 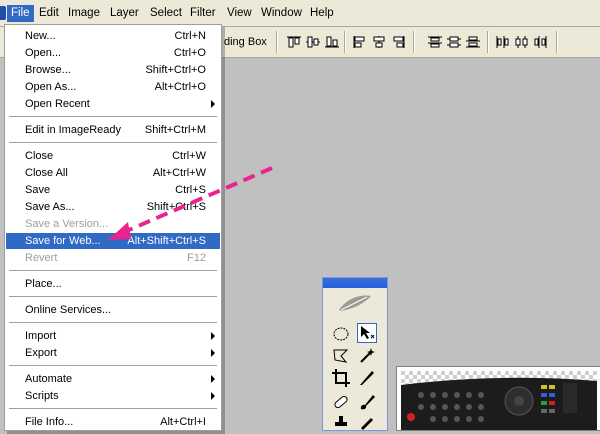 I want to click on menu-item-shortcut: Shift+Ctrl+M, so click(x=175, y=130).